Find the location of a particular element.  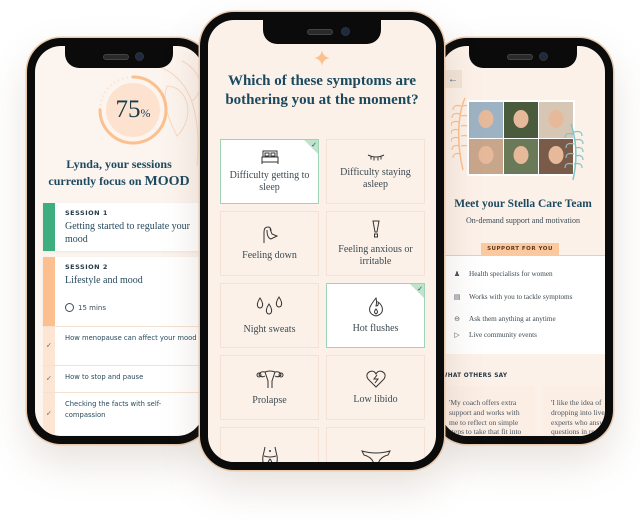

support-item: ⊖ Ask them anything at anytime is located at coordinates (504, 319).